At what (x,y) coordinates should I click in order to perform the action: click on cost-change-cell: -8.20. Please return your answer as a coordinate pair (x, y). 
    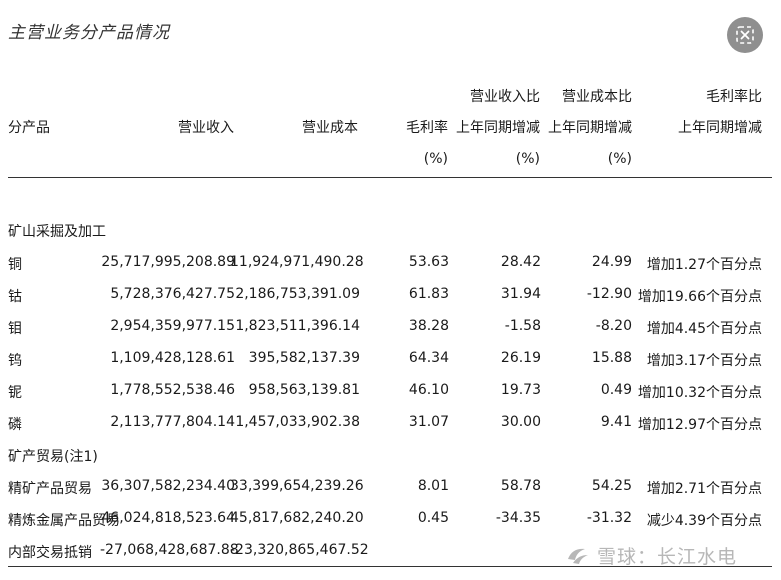
    Looking at the image, I should click on (613, 326).